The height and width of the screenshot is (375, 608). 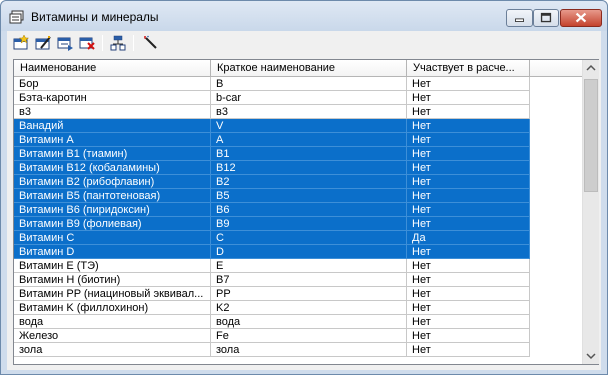 I want to click on table-row: Витамин D D Нет, so click(x=272, y=252).